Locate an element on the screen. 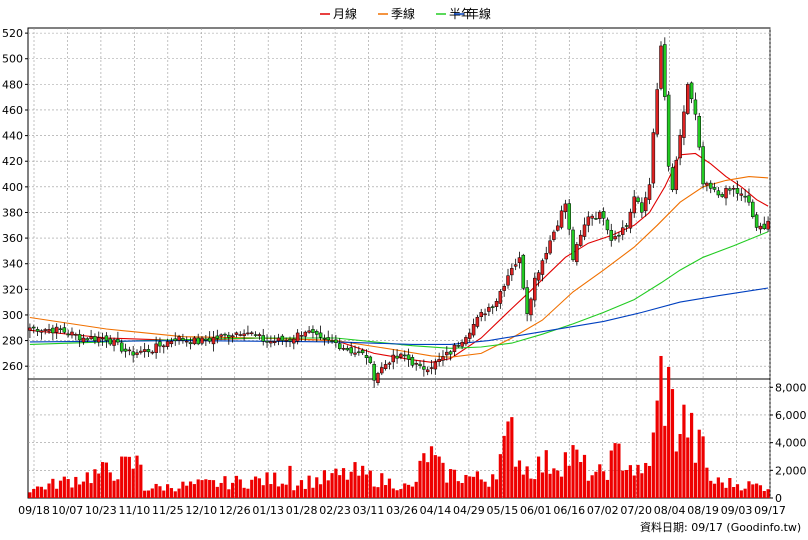 This screenshot has width=808, height=540. candle is located at coordinates (657, 110).